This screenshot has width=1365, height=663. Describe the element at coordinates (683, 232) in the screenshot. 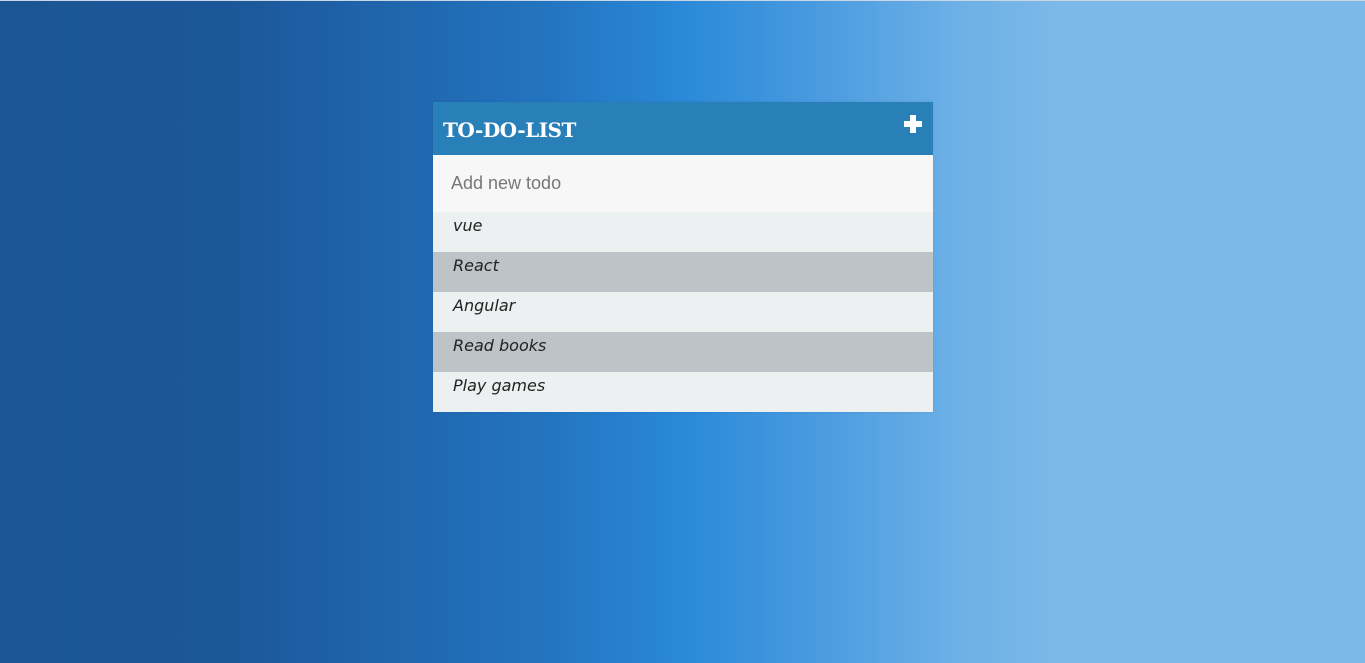

I see `todo-item-vue: vue` at that location.